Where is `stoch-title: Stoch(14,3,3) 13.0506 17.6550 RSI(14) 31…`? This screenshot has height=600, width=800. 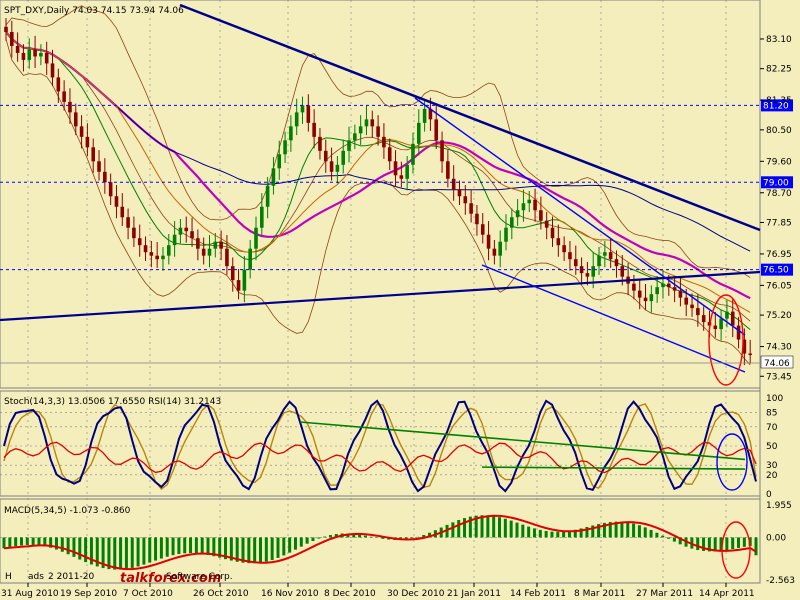 stoch-title: Stoch(14,3,3) 13.0506 17.6550 RSI(14) 31… is located at coordinates (112, 402).